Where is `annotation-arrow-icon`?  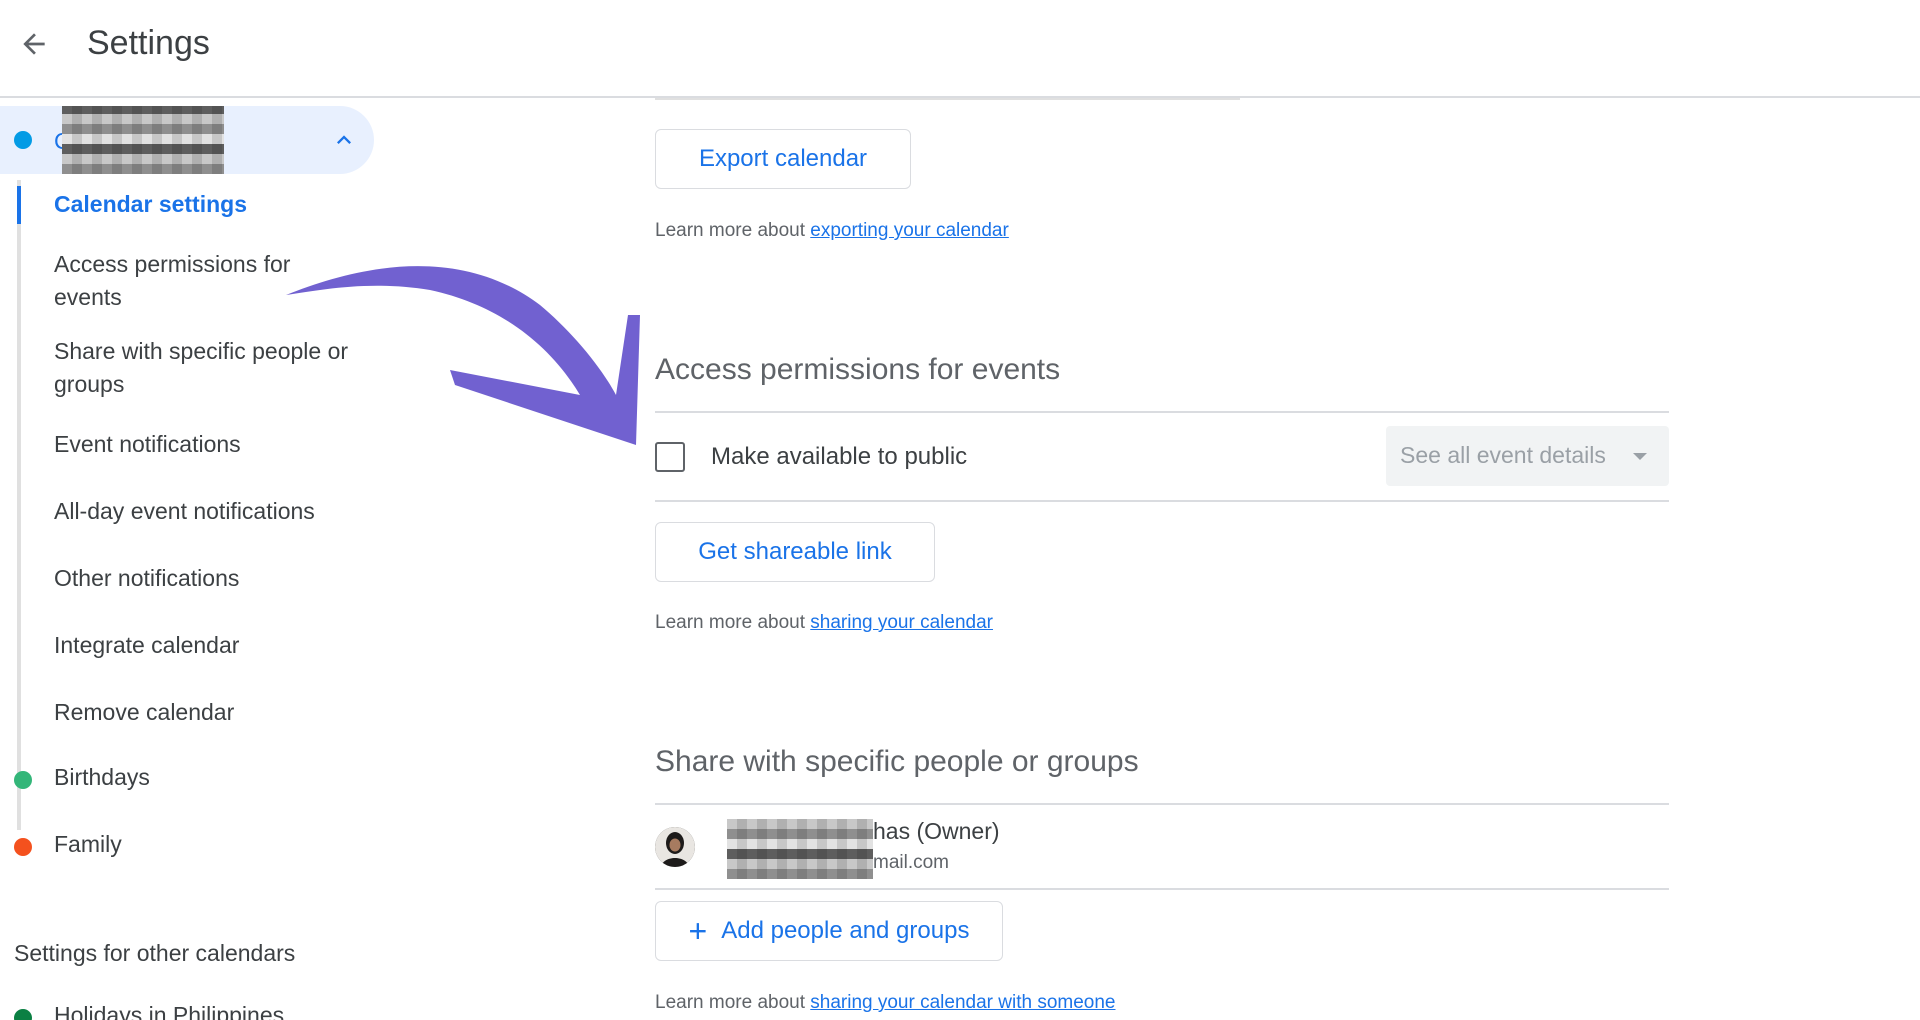
annotation-arrow-icon is located at coordinates (463, 355).